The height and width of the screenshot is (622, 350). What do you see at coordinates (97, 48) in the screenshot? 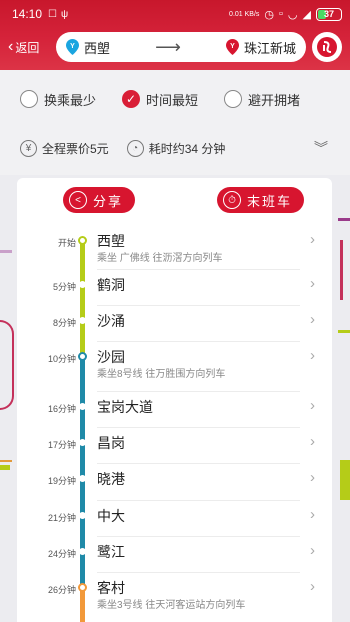
I see `from-station-name: 西塱` at bounding box center [97, 48].